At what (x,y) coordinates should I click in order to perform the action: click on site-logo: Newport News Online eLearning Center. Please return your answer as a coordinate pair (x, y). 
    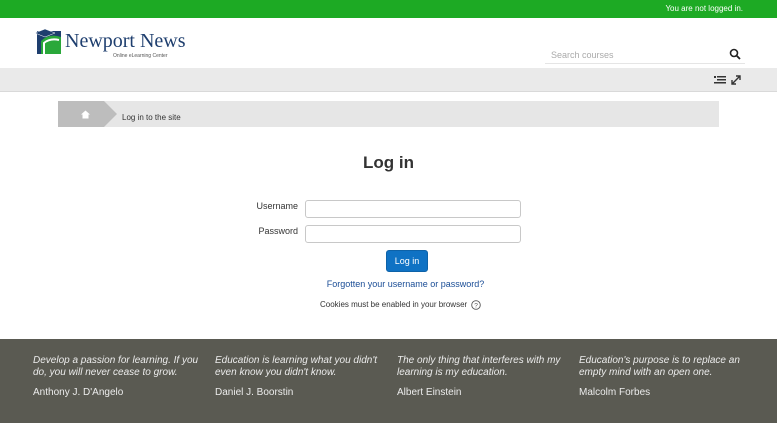
    Looking at the image, I should click on (115, 45).